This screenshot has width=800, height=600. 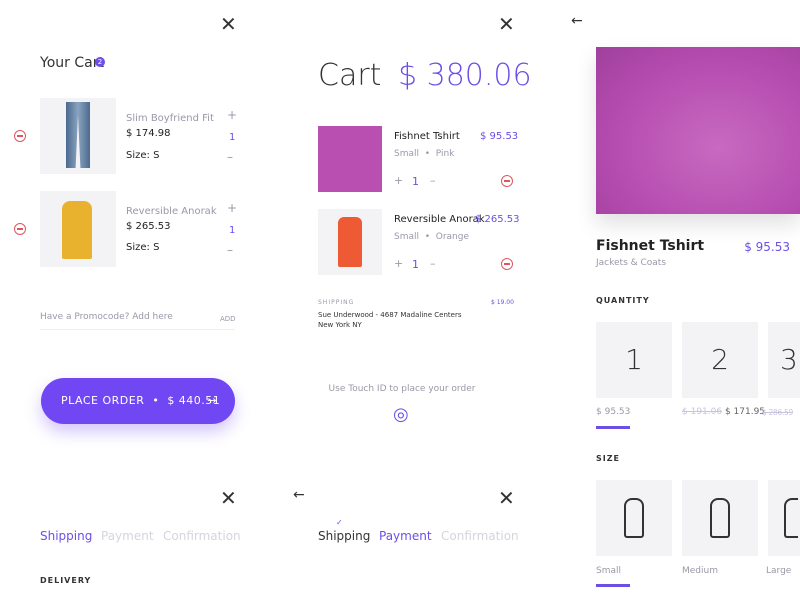 I want to click on product-price: $ 95.53, so click(x=767, y=247).